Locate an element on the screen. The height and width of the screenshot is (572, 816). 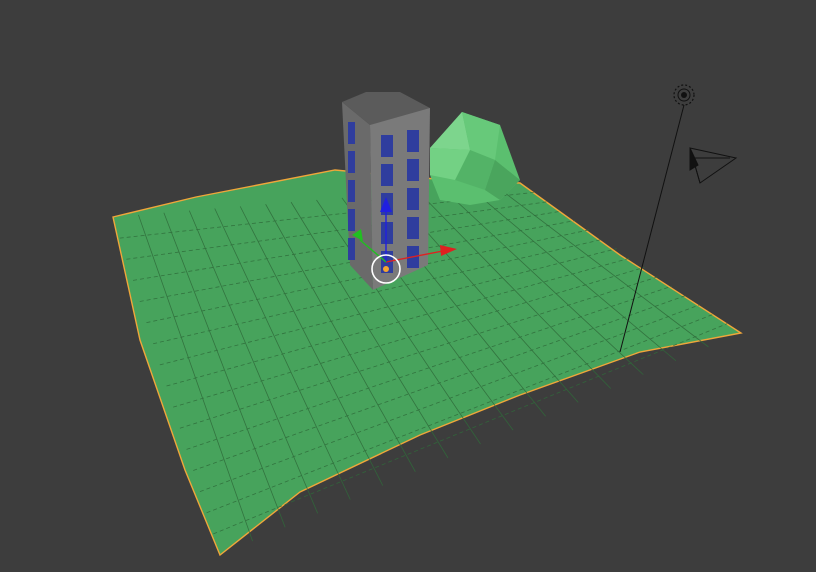
hill-mesh is located at coordinates (475, 158).